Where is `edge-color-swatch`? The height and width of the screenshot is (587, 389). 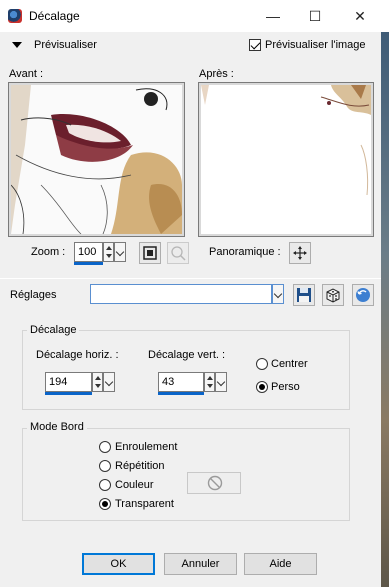 edge-color-swatch is located at coordinates (214, 483).